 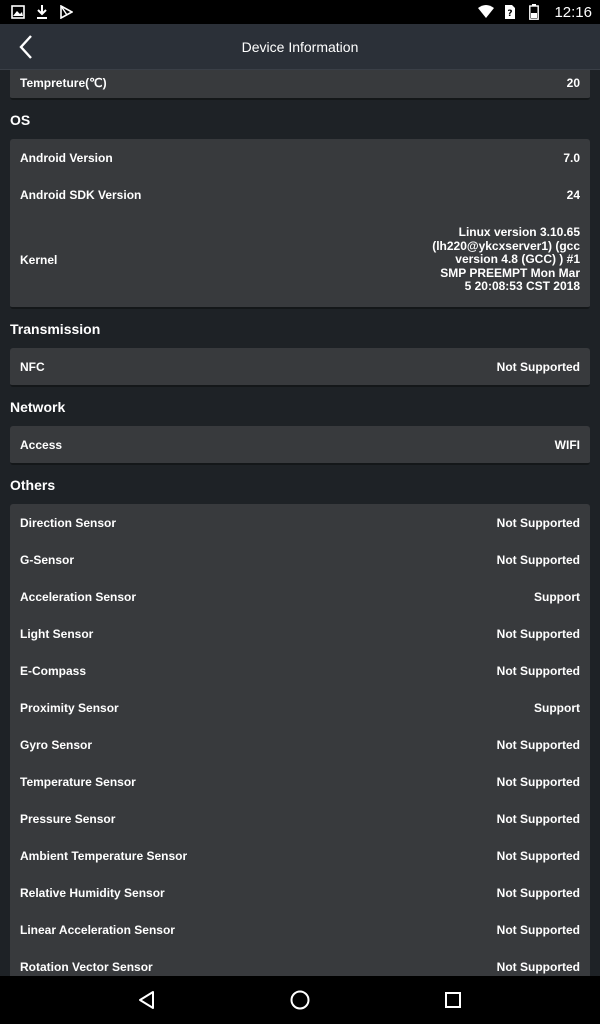 What do you see at coordinates (39, 260) in the screenshot?
I see `row-label: Kernel` at bounding box center [39, 260].